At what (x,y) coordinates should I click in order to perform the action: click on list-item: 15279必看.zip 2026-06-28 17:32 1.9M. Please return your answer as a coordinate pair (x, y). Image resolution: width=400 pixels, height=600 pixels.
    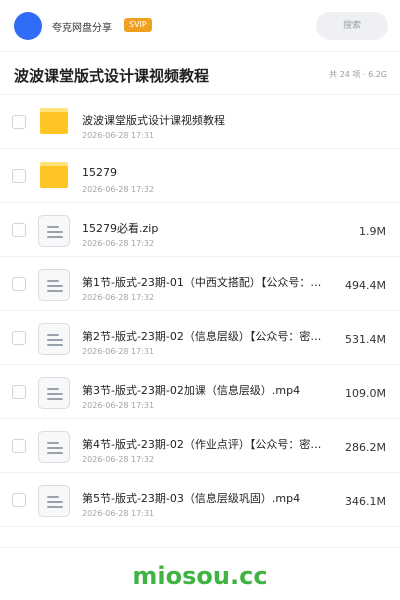
    Looking at the image, I should click on (200, 230).